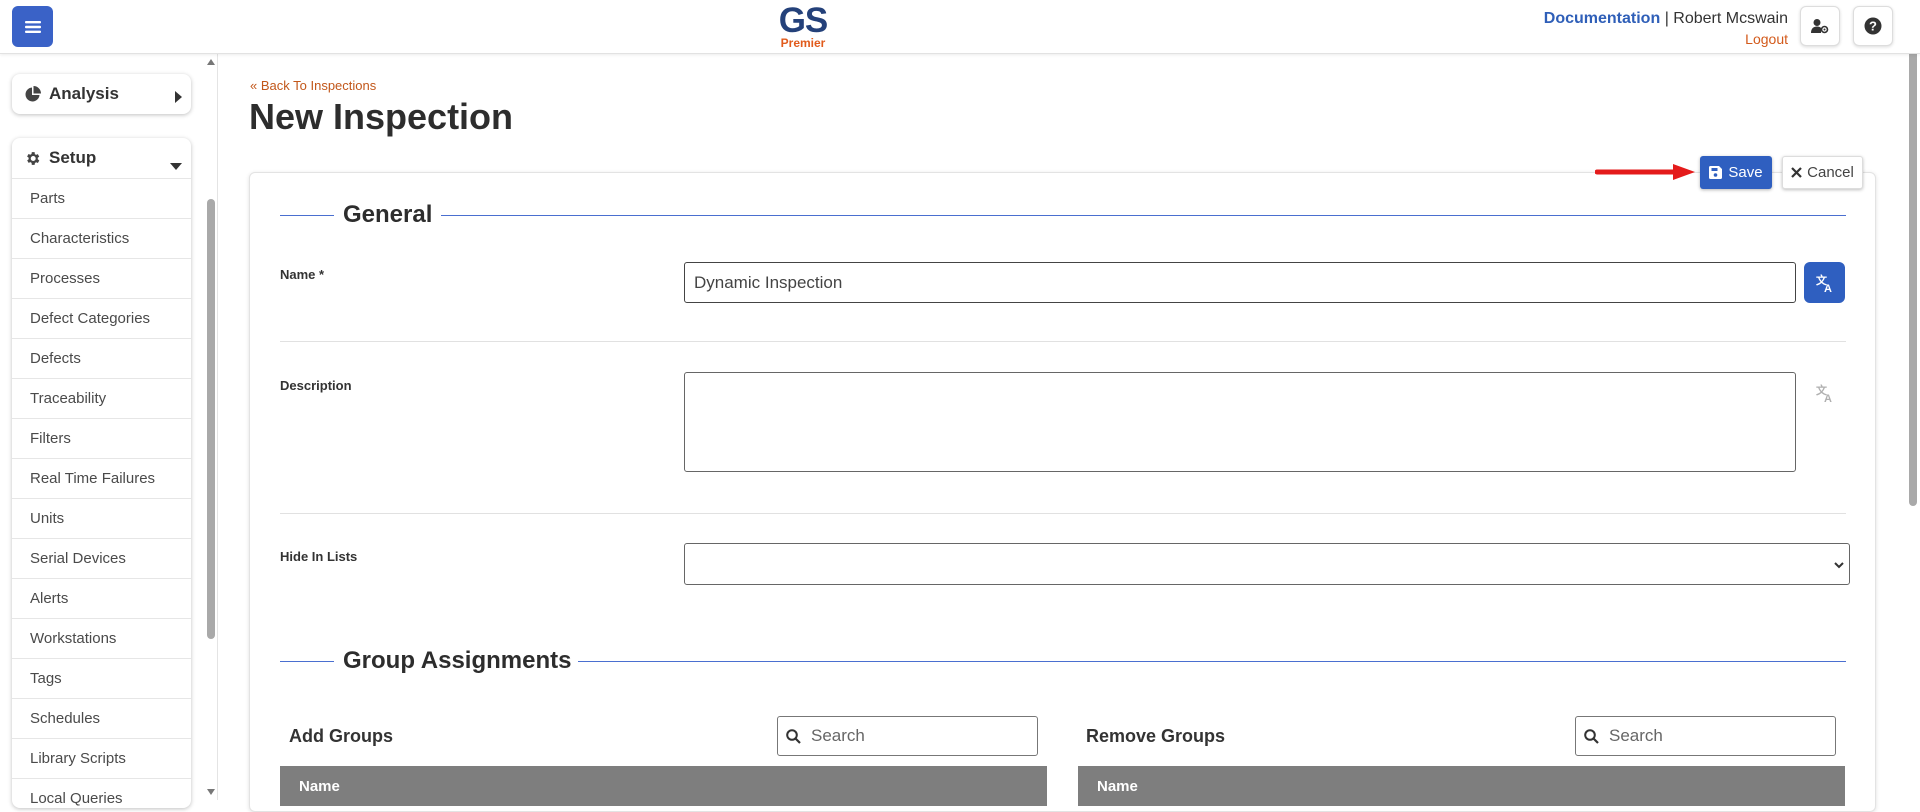  Describe the element at coordinates (1716, 172) in the screenshot. I see `floppy-disk-icon` at that location.